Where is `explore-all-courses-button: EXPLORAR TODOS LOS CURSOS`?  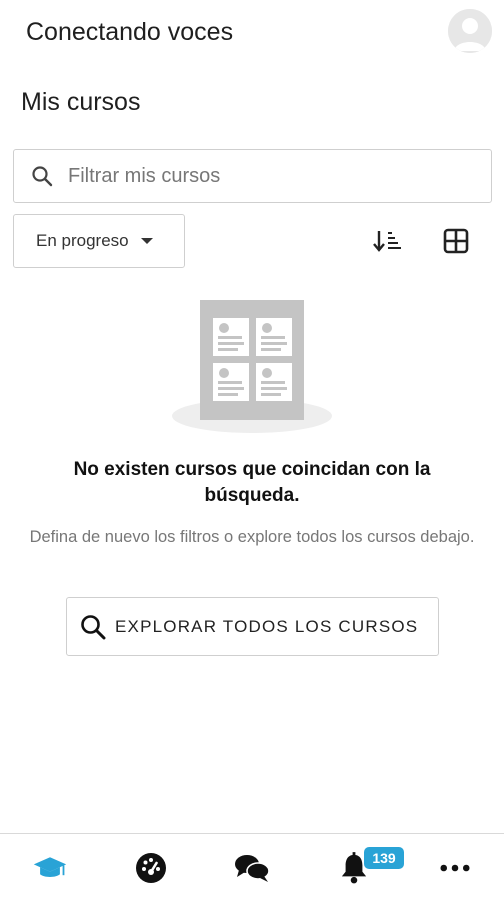 explore-all-courses-button: EXPLORAR TODOS LOS CURSOS is located at coordinates (252, 626).